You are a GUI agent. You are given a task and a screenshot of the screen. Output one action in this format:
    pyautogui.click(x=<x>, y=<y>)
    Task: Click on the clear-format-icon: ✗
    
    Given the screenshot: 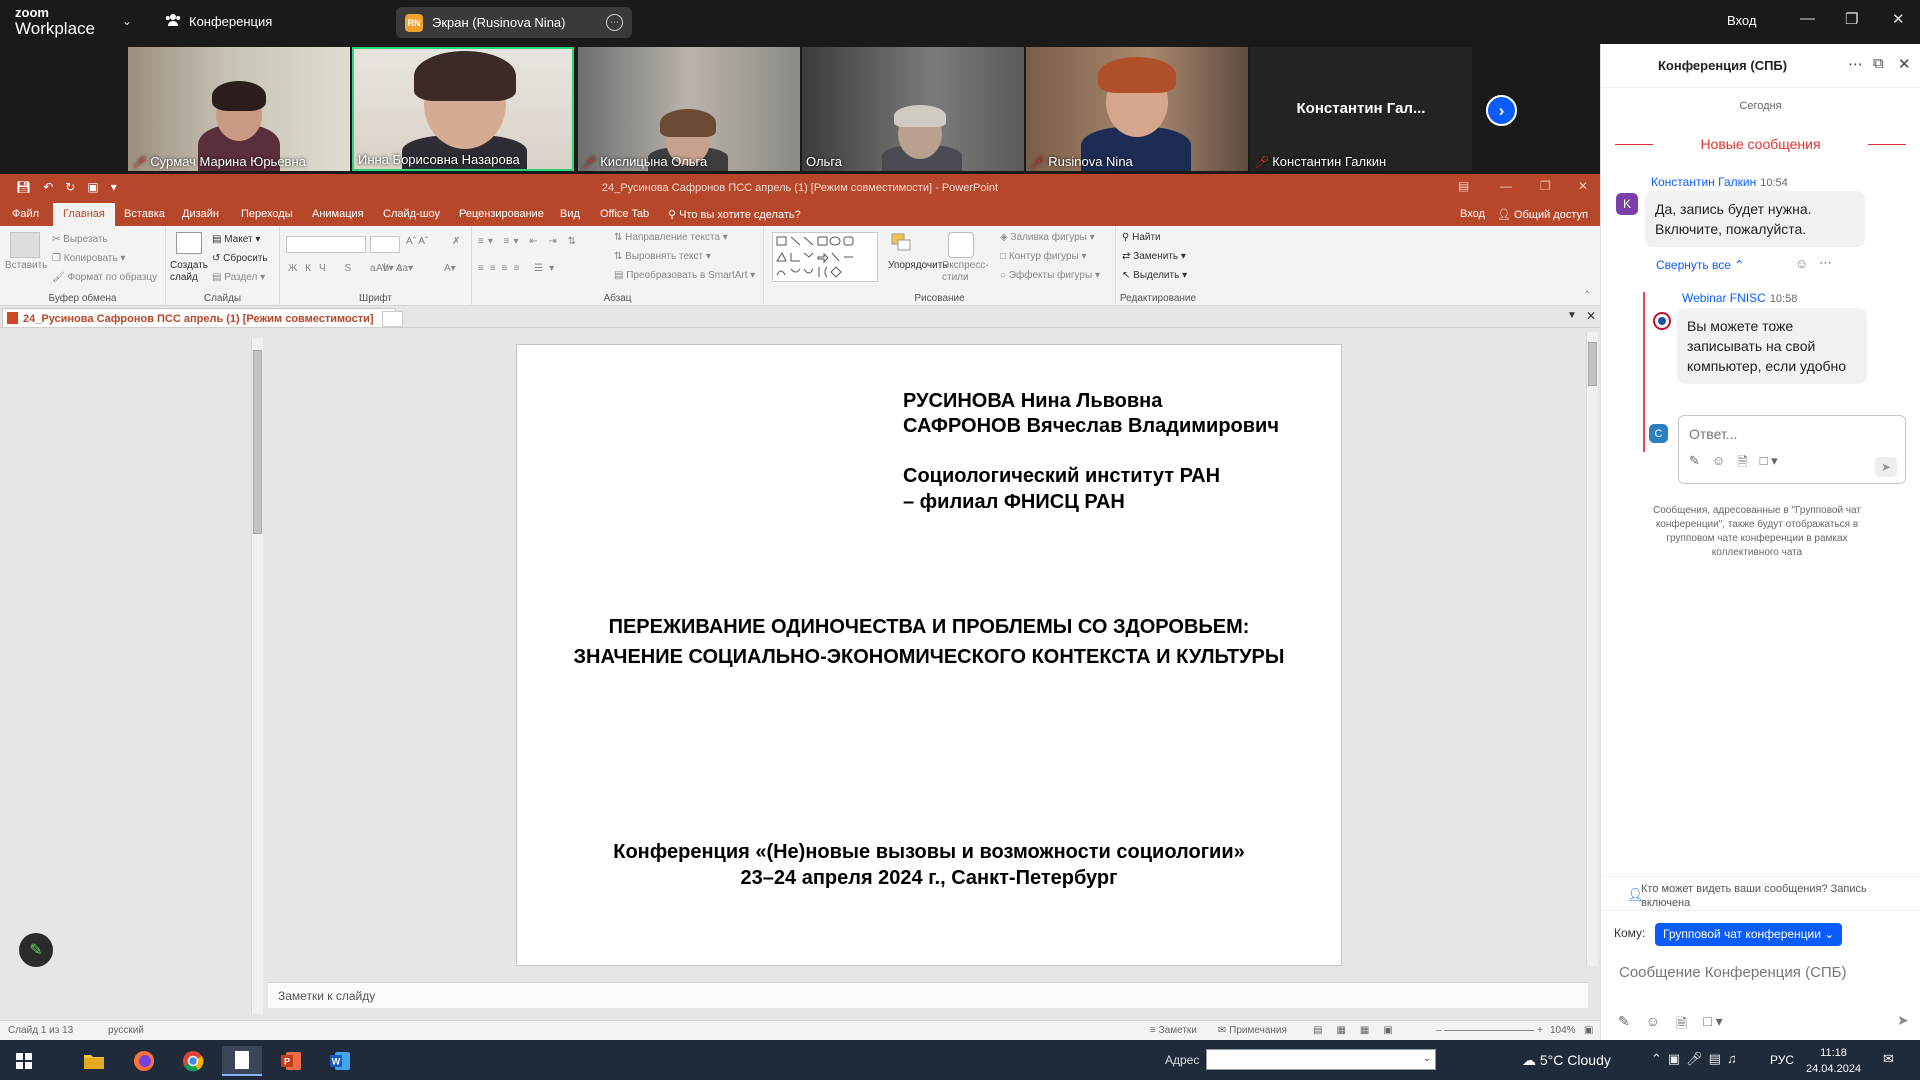 What is the action you would take?
    pyautogui.click(x=456, y=241)
    